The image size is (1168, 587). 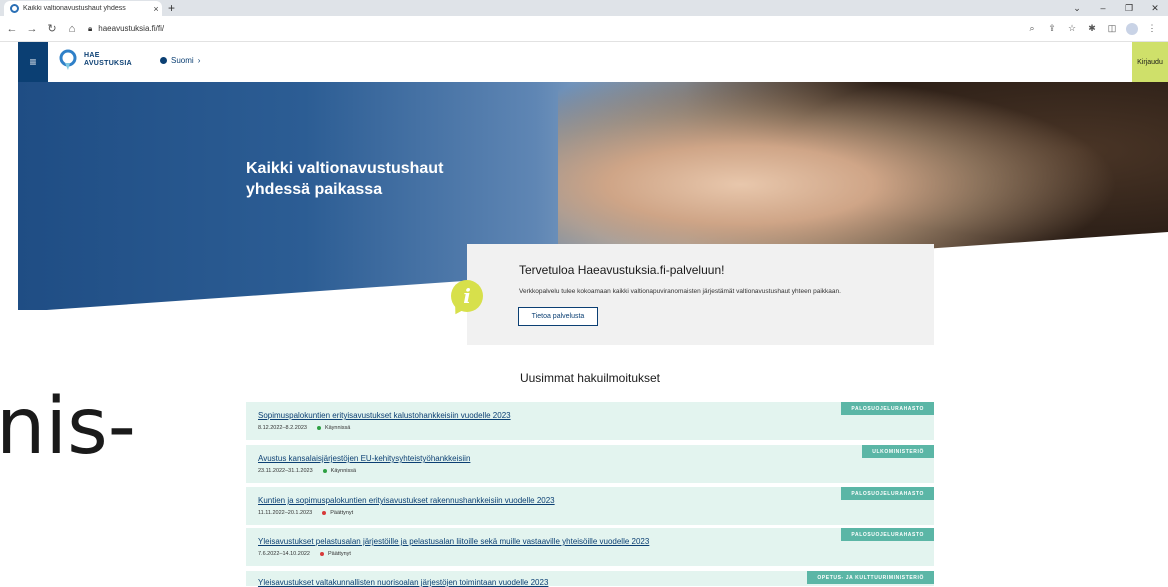 I want to click on extensions-icon: ✱, so click(x=1092, y=28).